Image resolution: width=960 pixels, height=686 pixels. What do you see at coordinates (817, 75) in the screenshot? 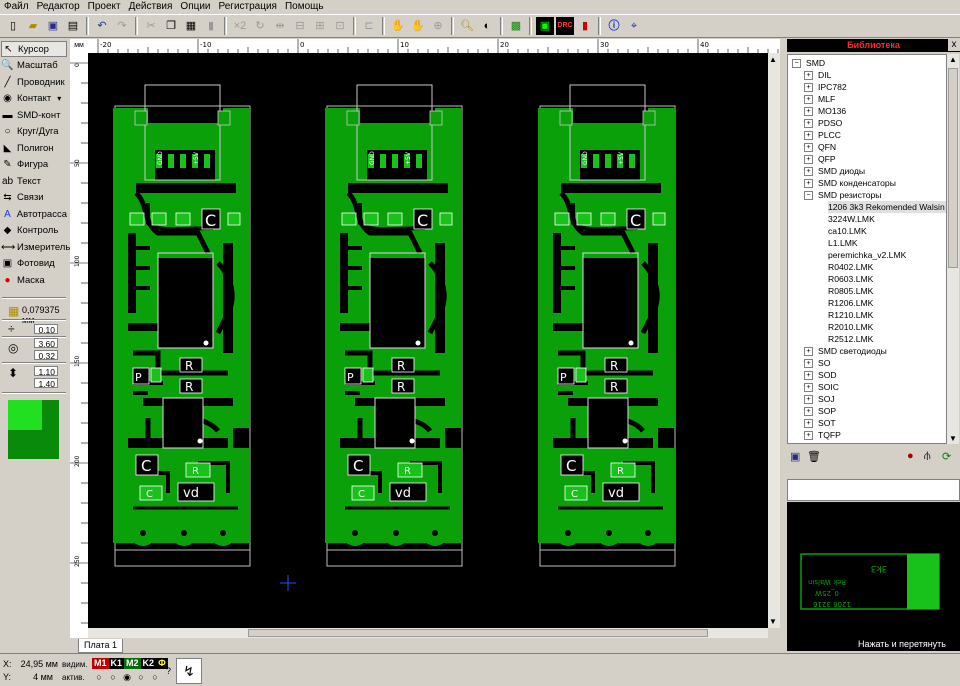
I see `library-group-item: + DIL` at bounding box center [817, 75].